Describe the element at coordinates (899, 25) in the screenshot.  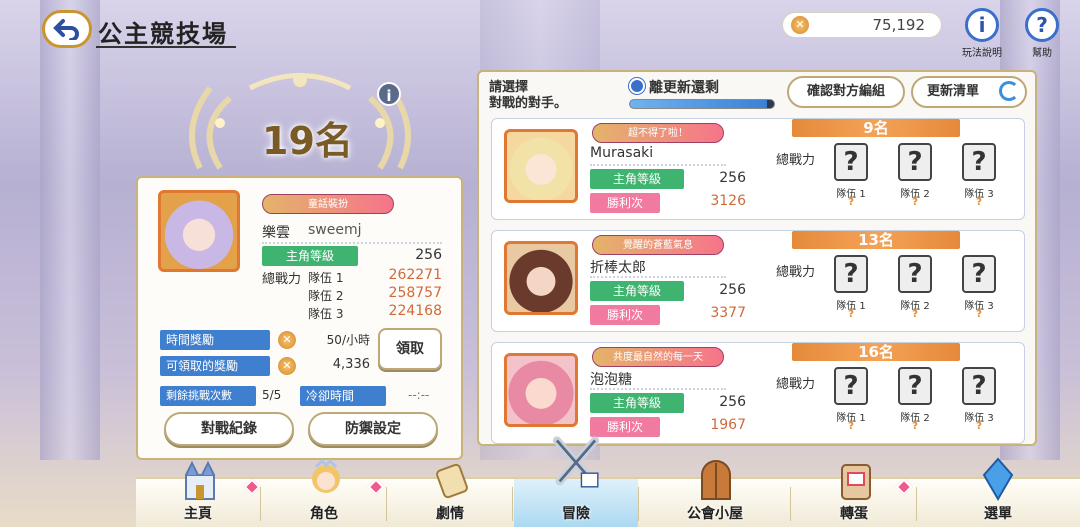
I see `currency-amount: 75,192` at that location.